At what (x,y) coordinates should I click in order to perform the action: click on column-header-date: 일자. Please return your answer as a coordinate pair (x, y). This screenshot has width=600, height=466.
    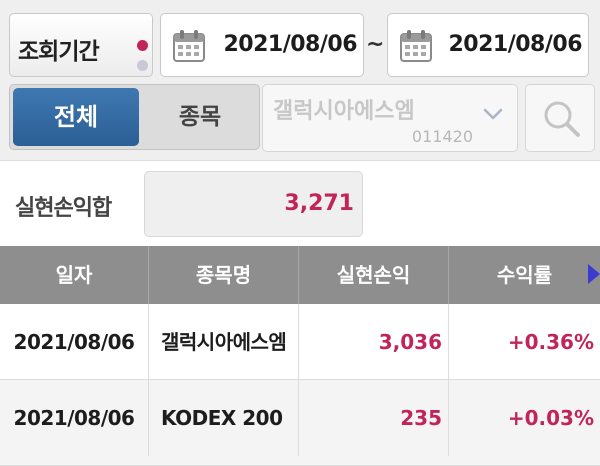
    Looking at the image, I should click on (74, 275).